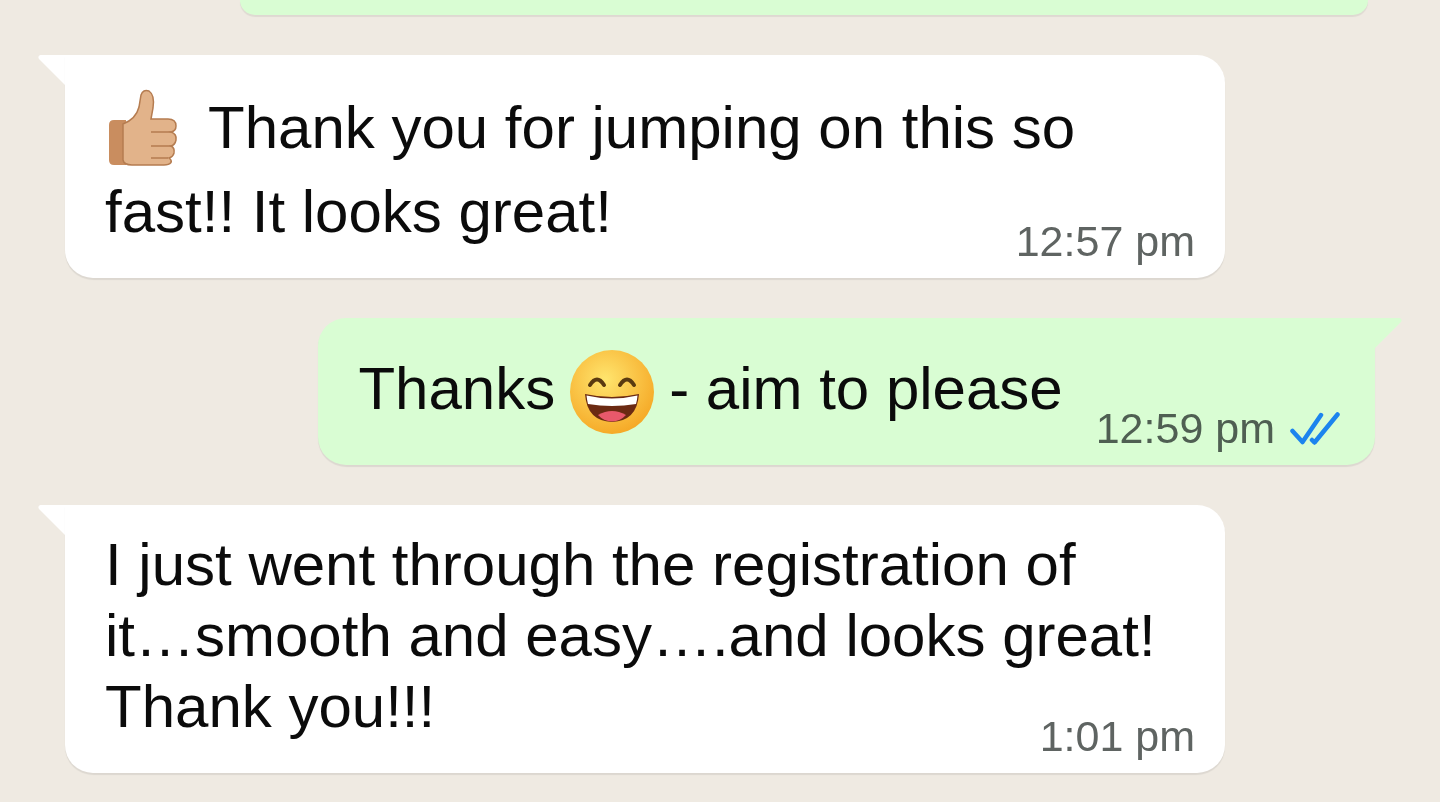 This screenshot has width=1440, height=802. What do you see at coordinates (1105, 241) in the screenshot?
I see `message-time: 12:57 pm` at bounding box center [1105, 241].